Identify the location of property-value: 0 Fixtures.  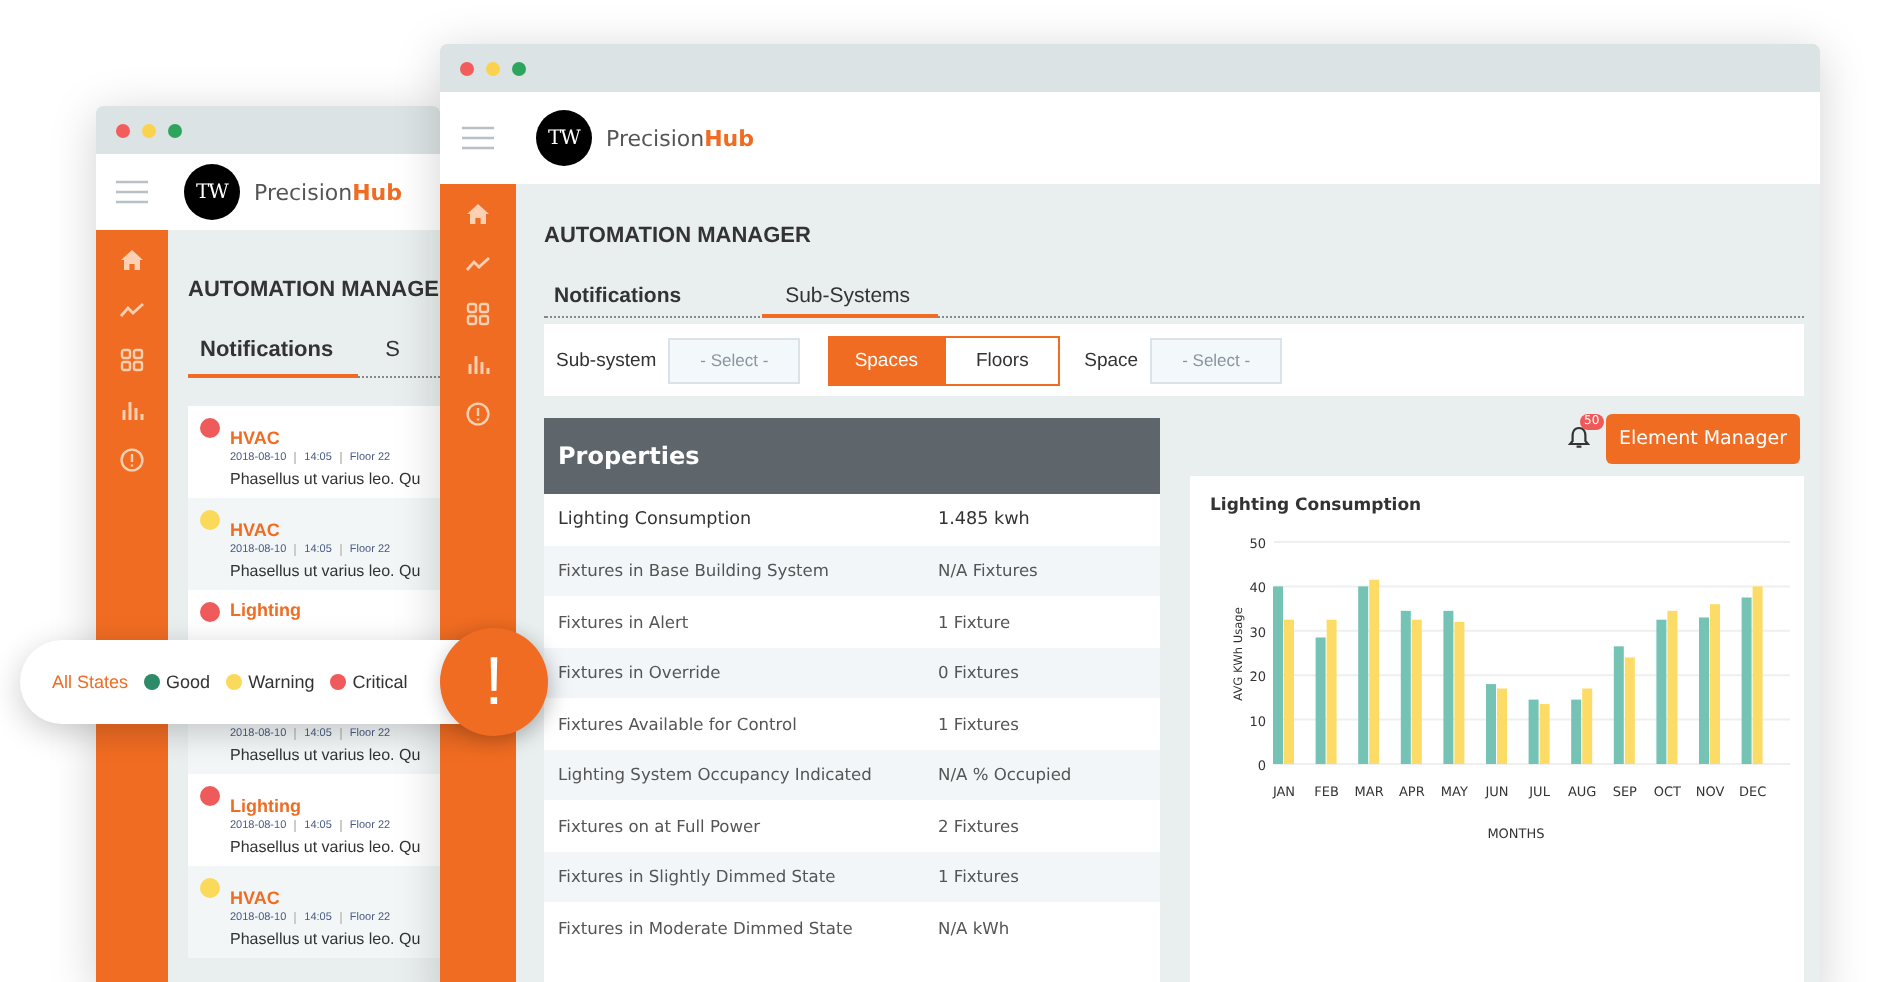
(978, 672).